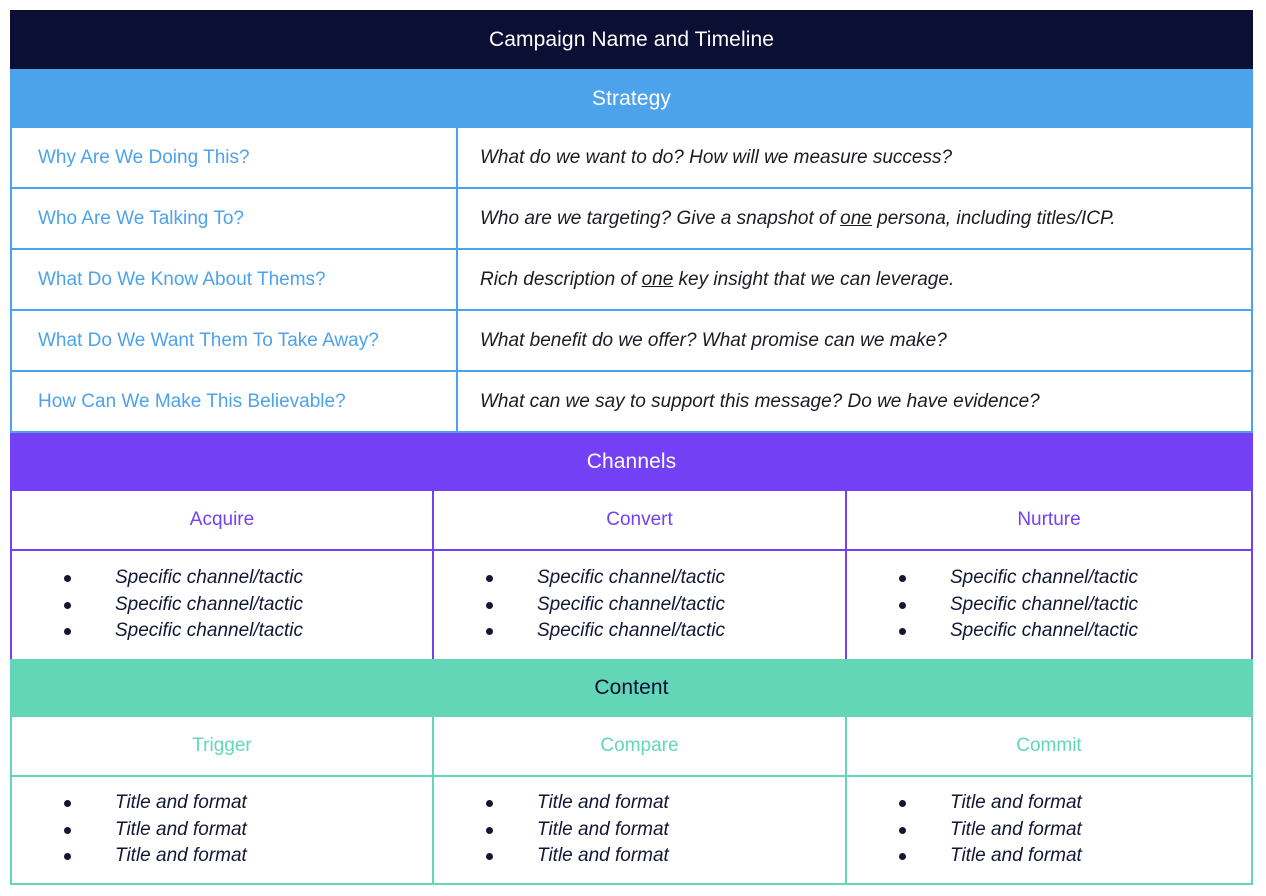 The image size is (1266, 896). I want to click on section-header-channels-label: Channels, so click(631, 461).